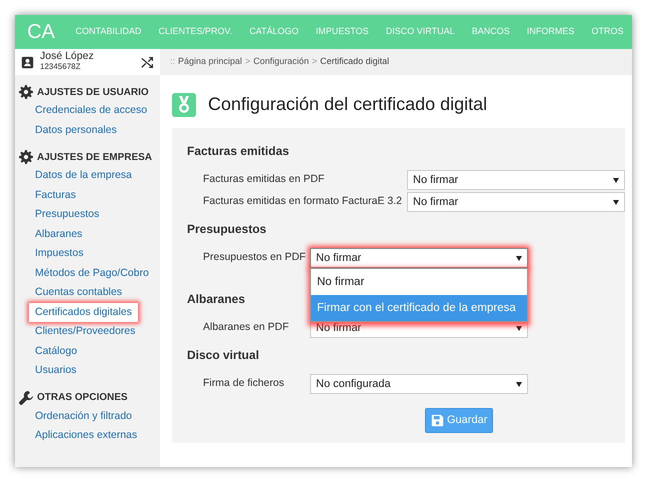  What do you see at coordinates (61, 68) in the screenshot?
I see `user-id: 12345678Z` at bounding box center [61, 68].